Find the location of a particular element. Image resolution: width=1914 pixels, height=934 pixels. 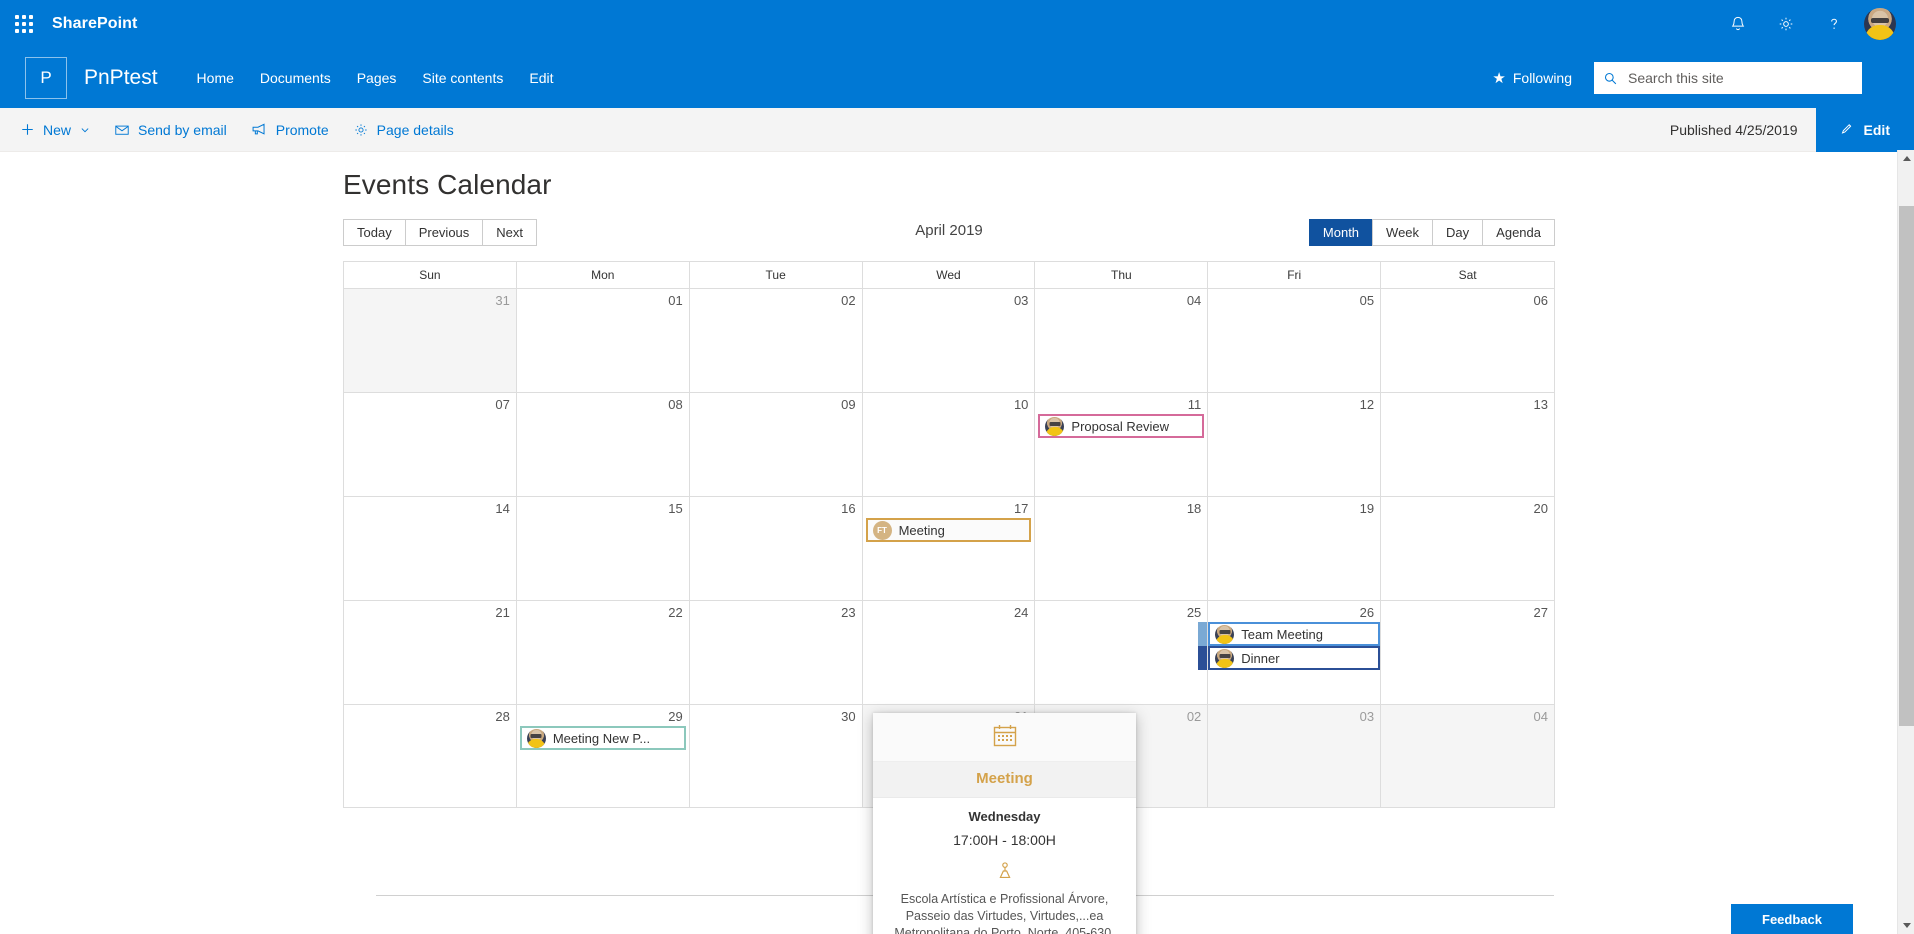

day-cell: 22 is located at coordinates (603, 652).